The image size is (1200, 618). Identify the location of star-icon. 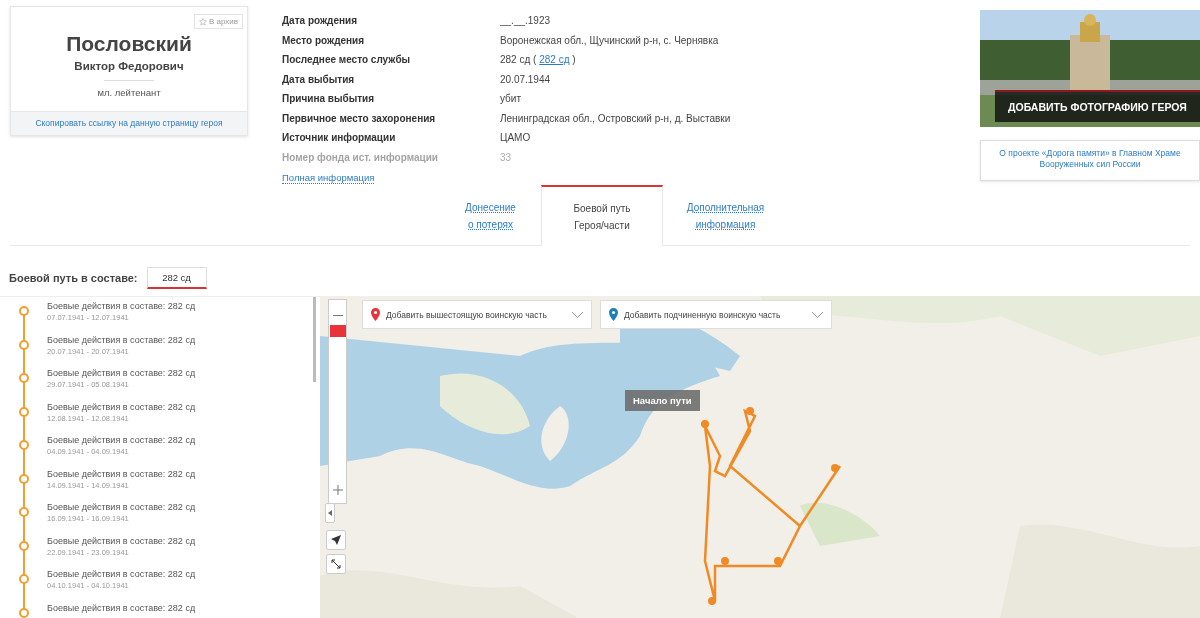
(202, 21).